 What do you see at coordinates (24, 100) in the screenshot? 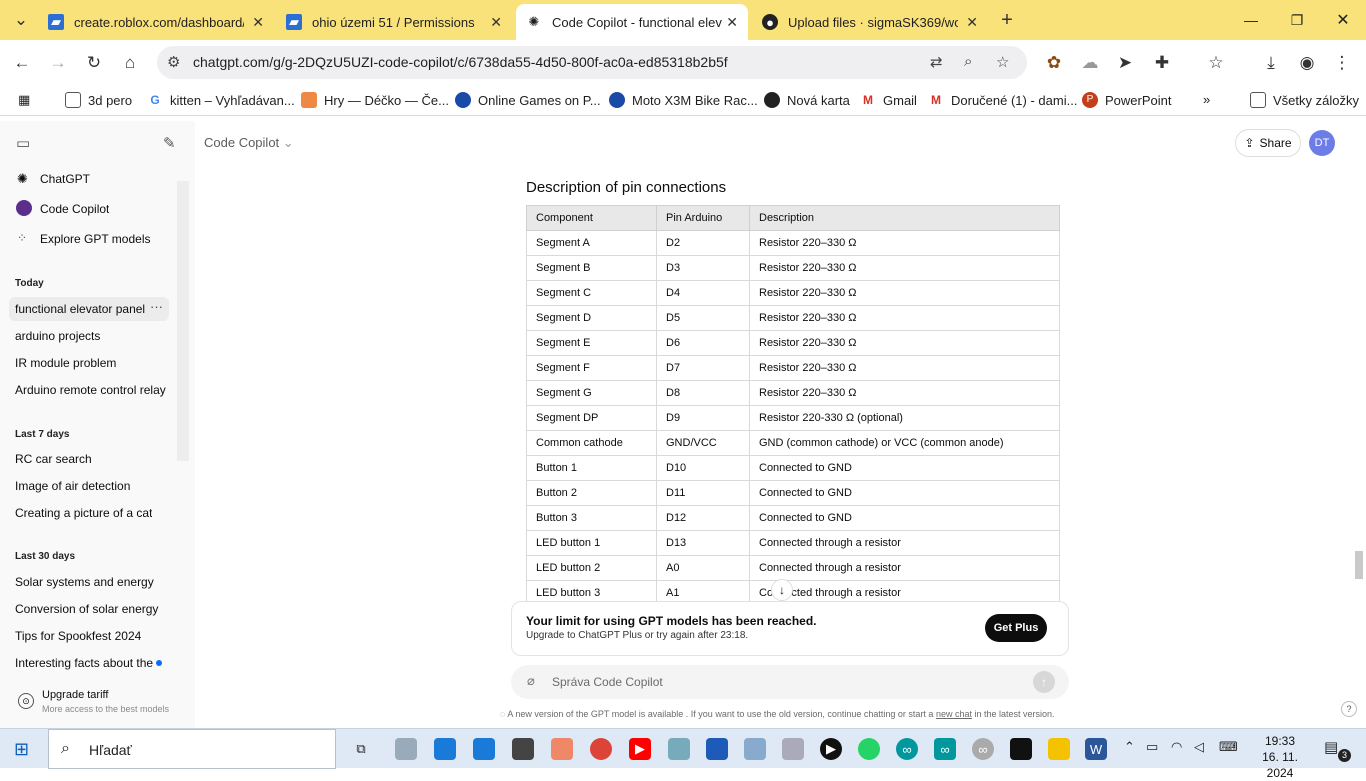
I see `apps-grid-icon: ▦` at bounding box center [24, 100].